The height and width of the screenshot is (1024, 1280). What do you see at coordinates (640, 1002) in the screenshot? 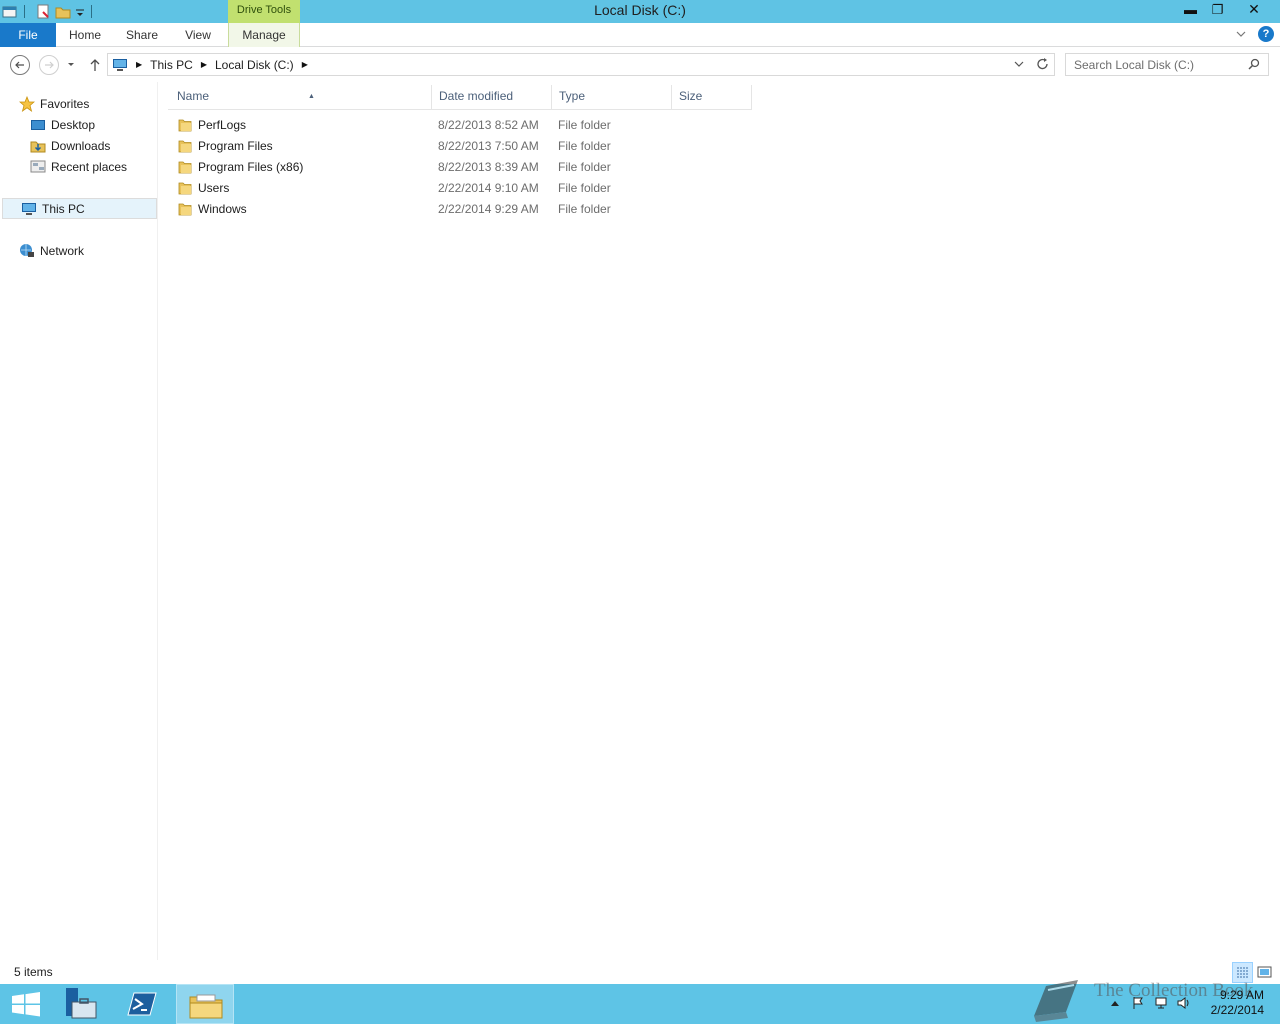
I see `taskbar: The Collection Book 9:29 AM 2/22/2014` at bounding box center [640, 1002].